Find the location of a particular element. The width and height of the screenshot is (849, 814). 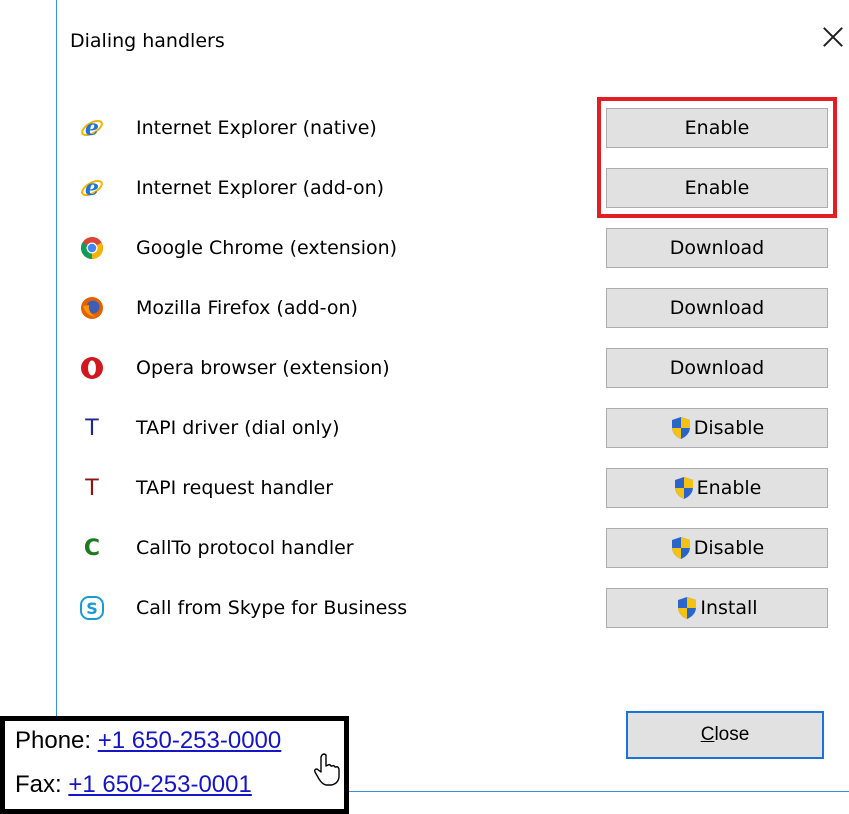

close-button: Close is located at coordinates (725, 735).